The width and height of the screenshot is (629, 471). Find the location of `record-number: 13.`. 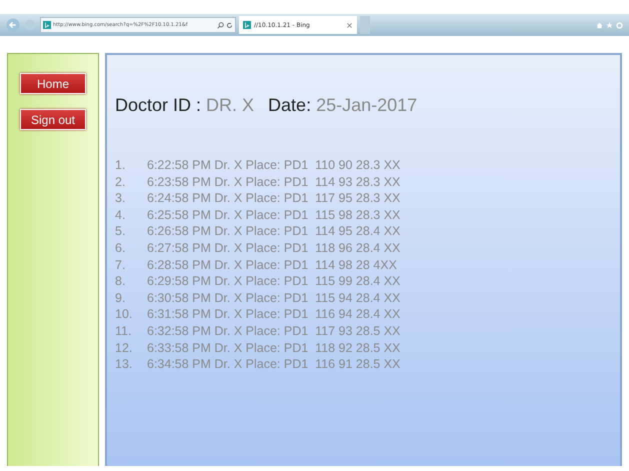

record-number: 13. is located at coordinates (124, 365).